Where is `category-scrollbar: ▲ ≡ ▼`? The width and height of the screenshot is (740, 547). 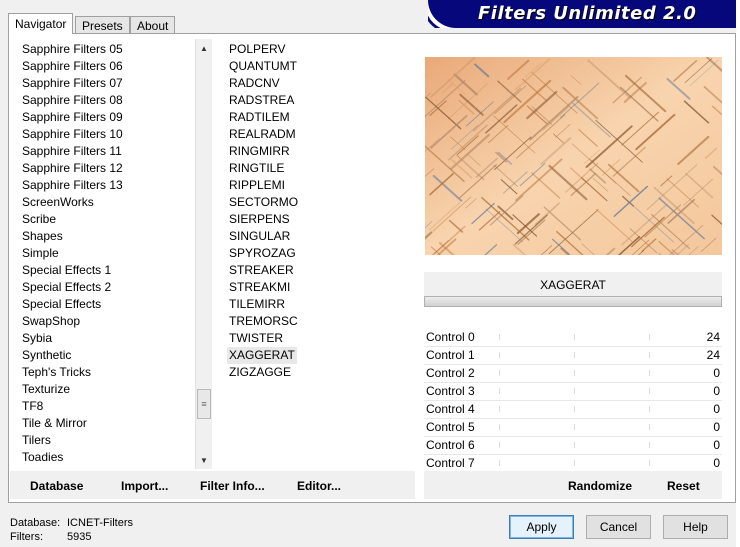 category-scrollbar: ▲ ≡ ▼ is located at coordinates (203, 254).